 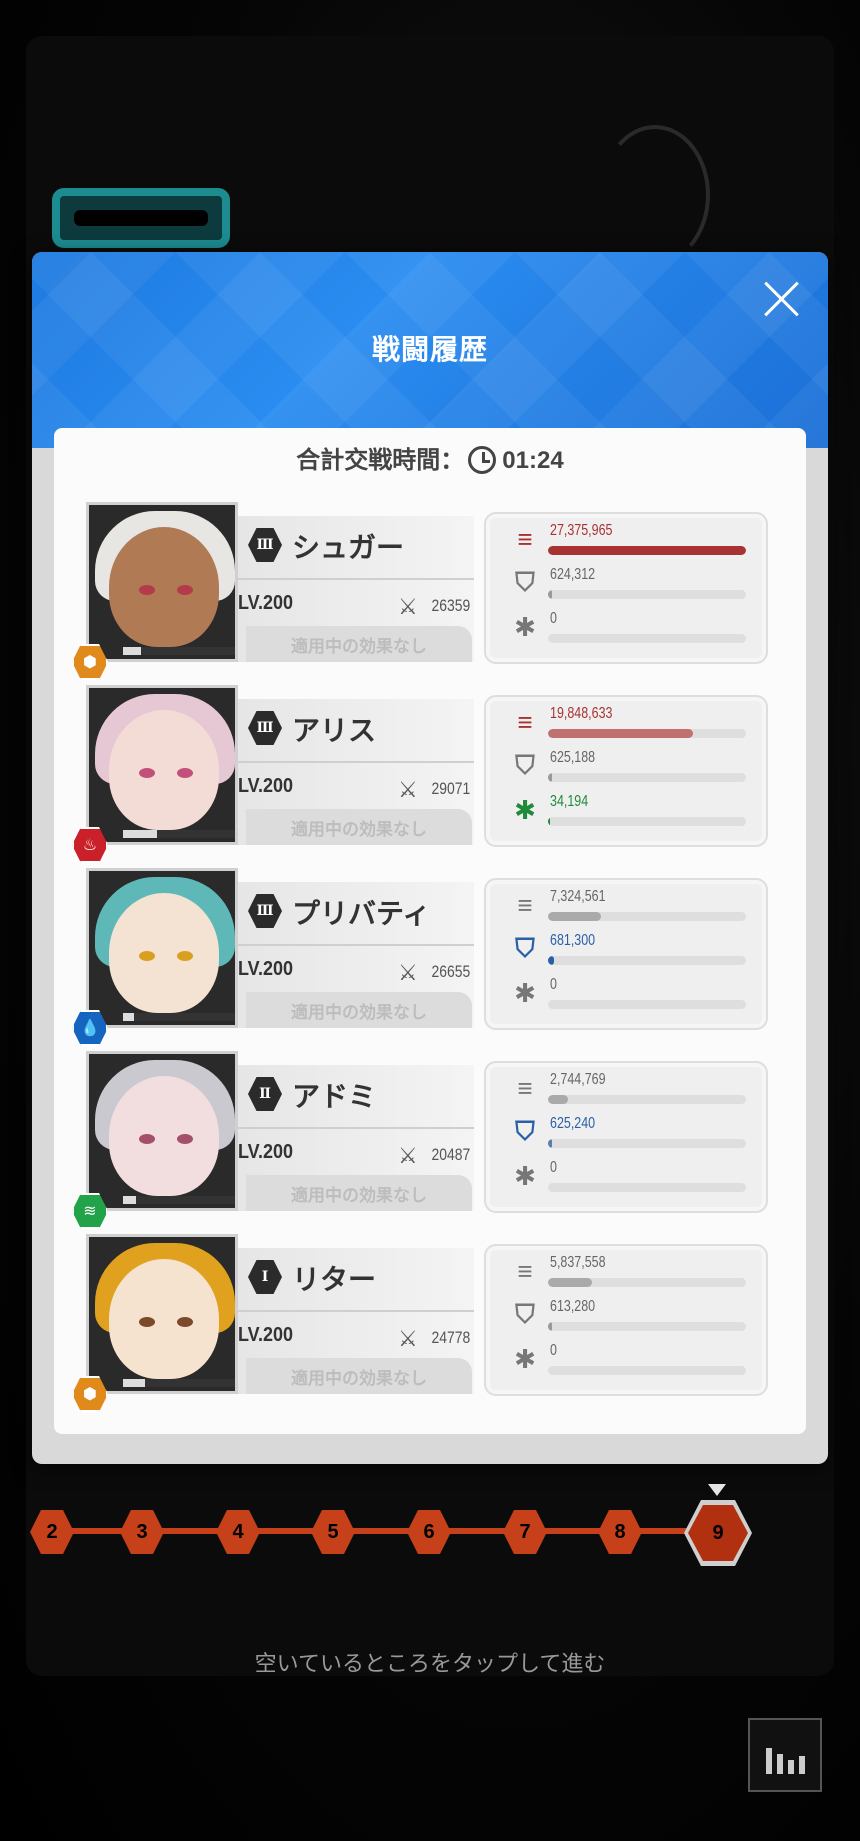 I want to click on character-stats: ≡ 7,324,561 ⛉ 681,300 ✱ 0, so click(x=626, y=954).